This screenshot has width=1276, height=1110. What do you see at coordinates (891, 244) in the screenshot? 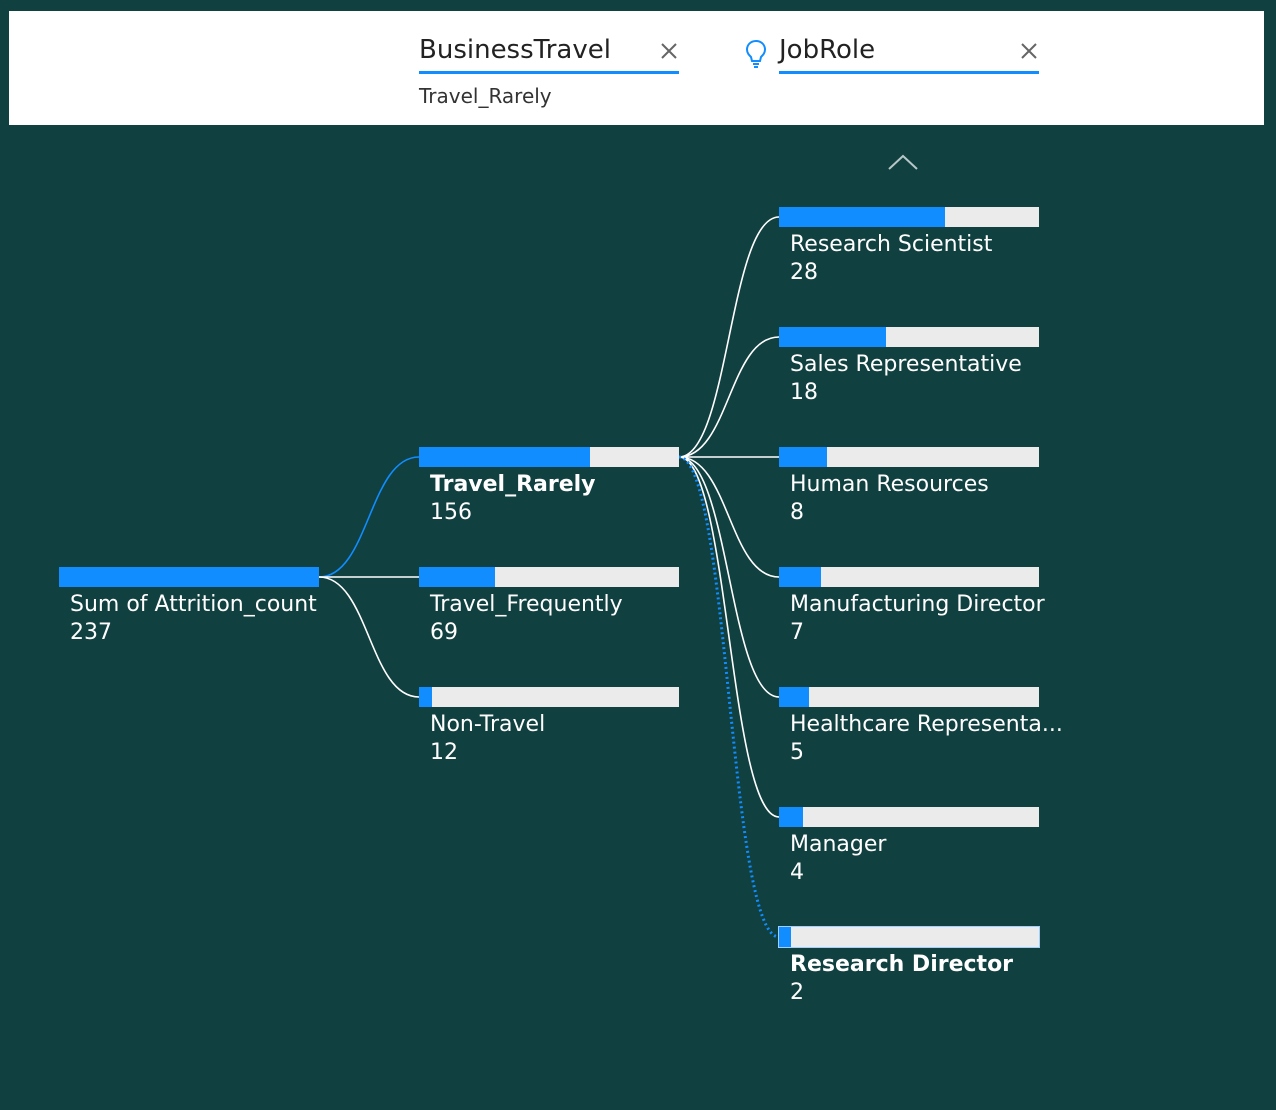
I see `node-label: Research Scientist` at bounding box center [891, 244].